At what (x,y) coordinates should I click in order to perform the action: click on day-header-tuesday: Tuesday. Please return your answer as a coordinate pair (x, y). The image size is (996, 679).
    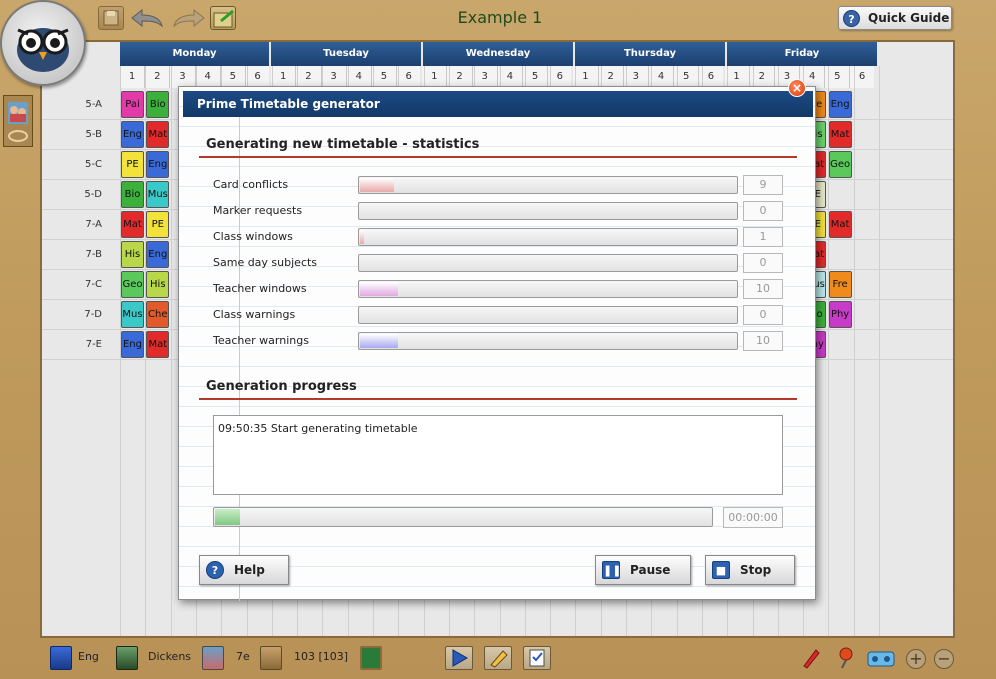
    Looking at the image, I should click on (347, 54).